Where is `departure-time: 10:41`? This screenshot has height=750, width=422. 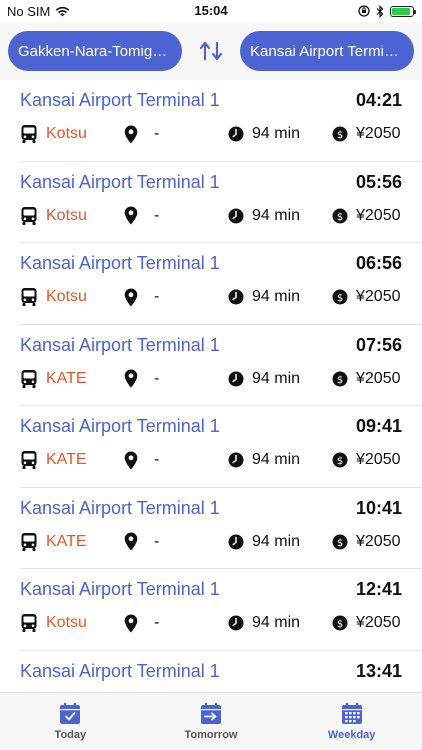
departure-time: 10:41 is located at coordinates (378, 507).